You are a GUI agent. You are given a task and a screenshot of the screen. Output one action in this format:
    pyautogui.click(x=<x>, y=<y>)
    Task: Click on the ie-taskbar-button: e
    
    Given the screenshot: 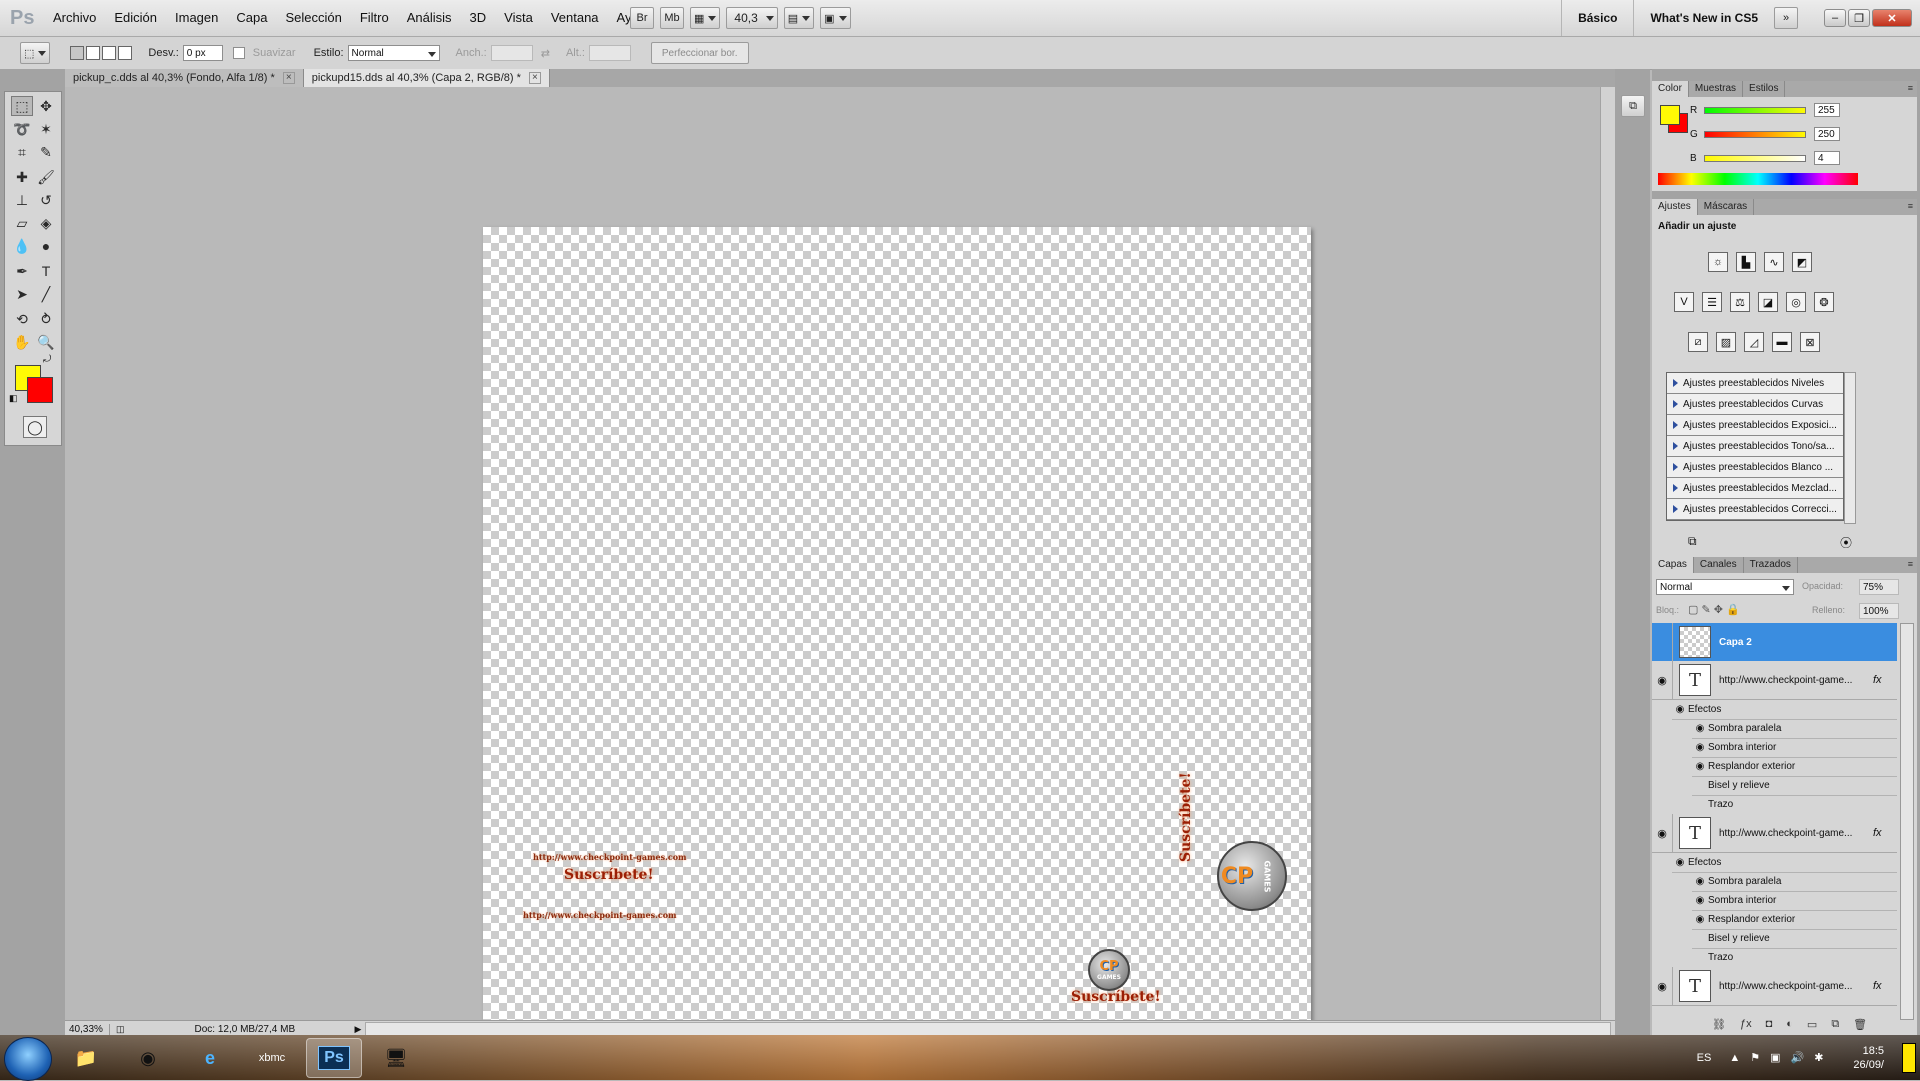 What is the action you would take?
    pyautogui.click(x=210, y=1058)
    